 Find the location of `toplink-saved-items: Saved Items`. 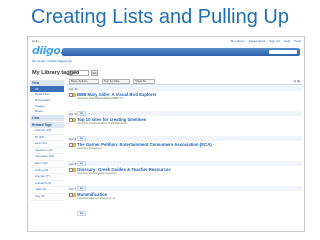

toplink-saved-items: Saved Items is located at coordinates (257, 41).